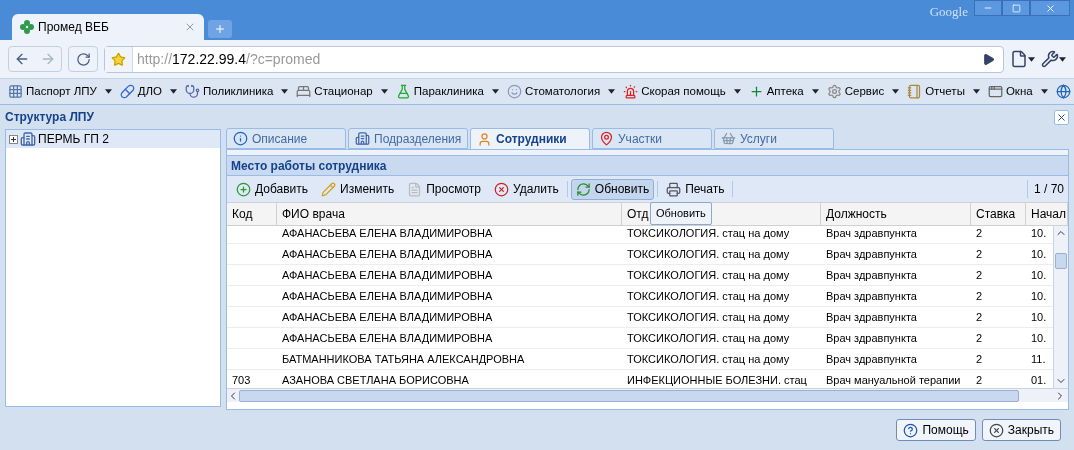 This screenshot has height=450, width=1074. Describe the element at coordinates (73, 139) in the screenshot. I see `tree-label: ПЕРМЬ ГП 2` at that location.